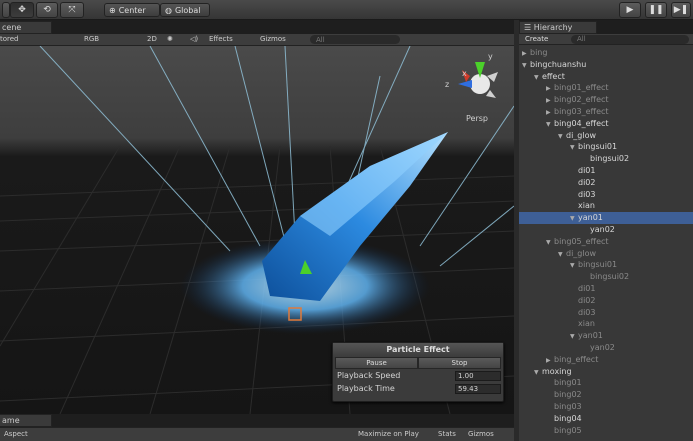  What do you see at coordinates (598, 265) in the screenshot?
I see `hierarchy-item-label: bingsui01` at bounding box center [598, 265].